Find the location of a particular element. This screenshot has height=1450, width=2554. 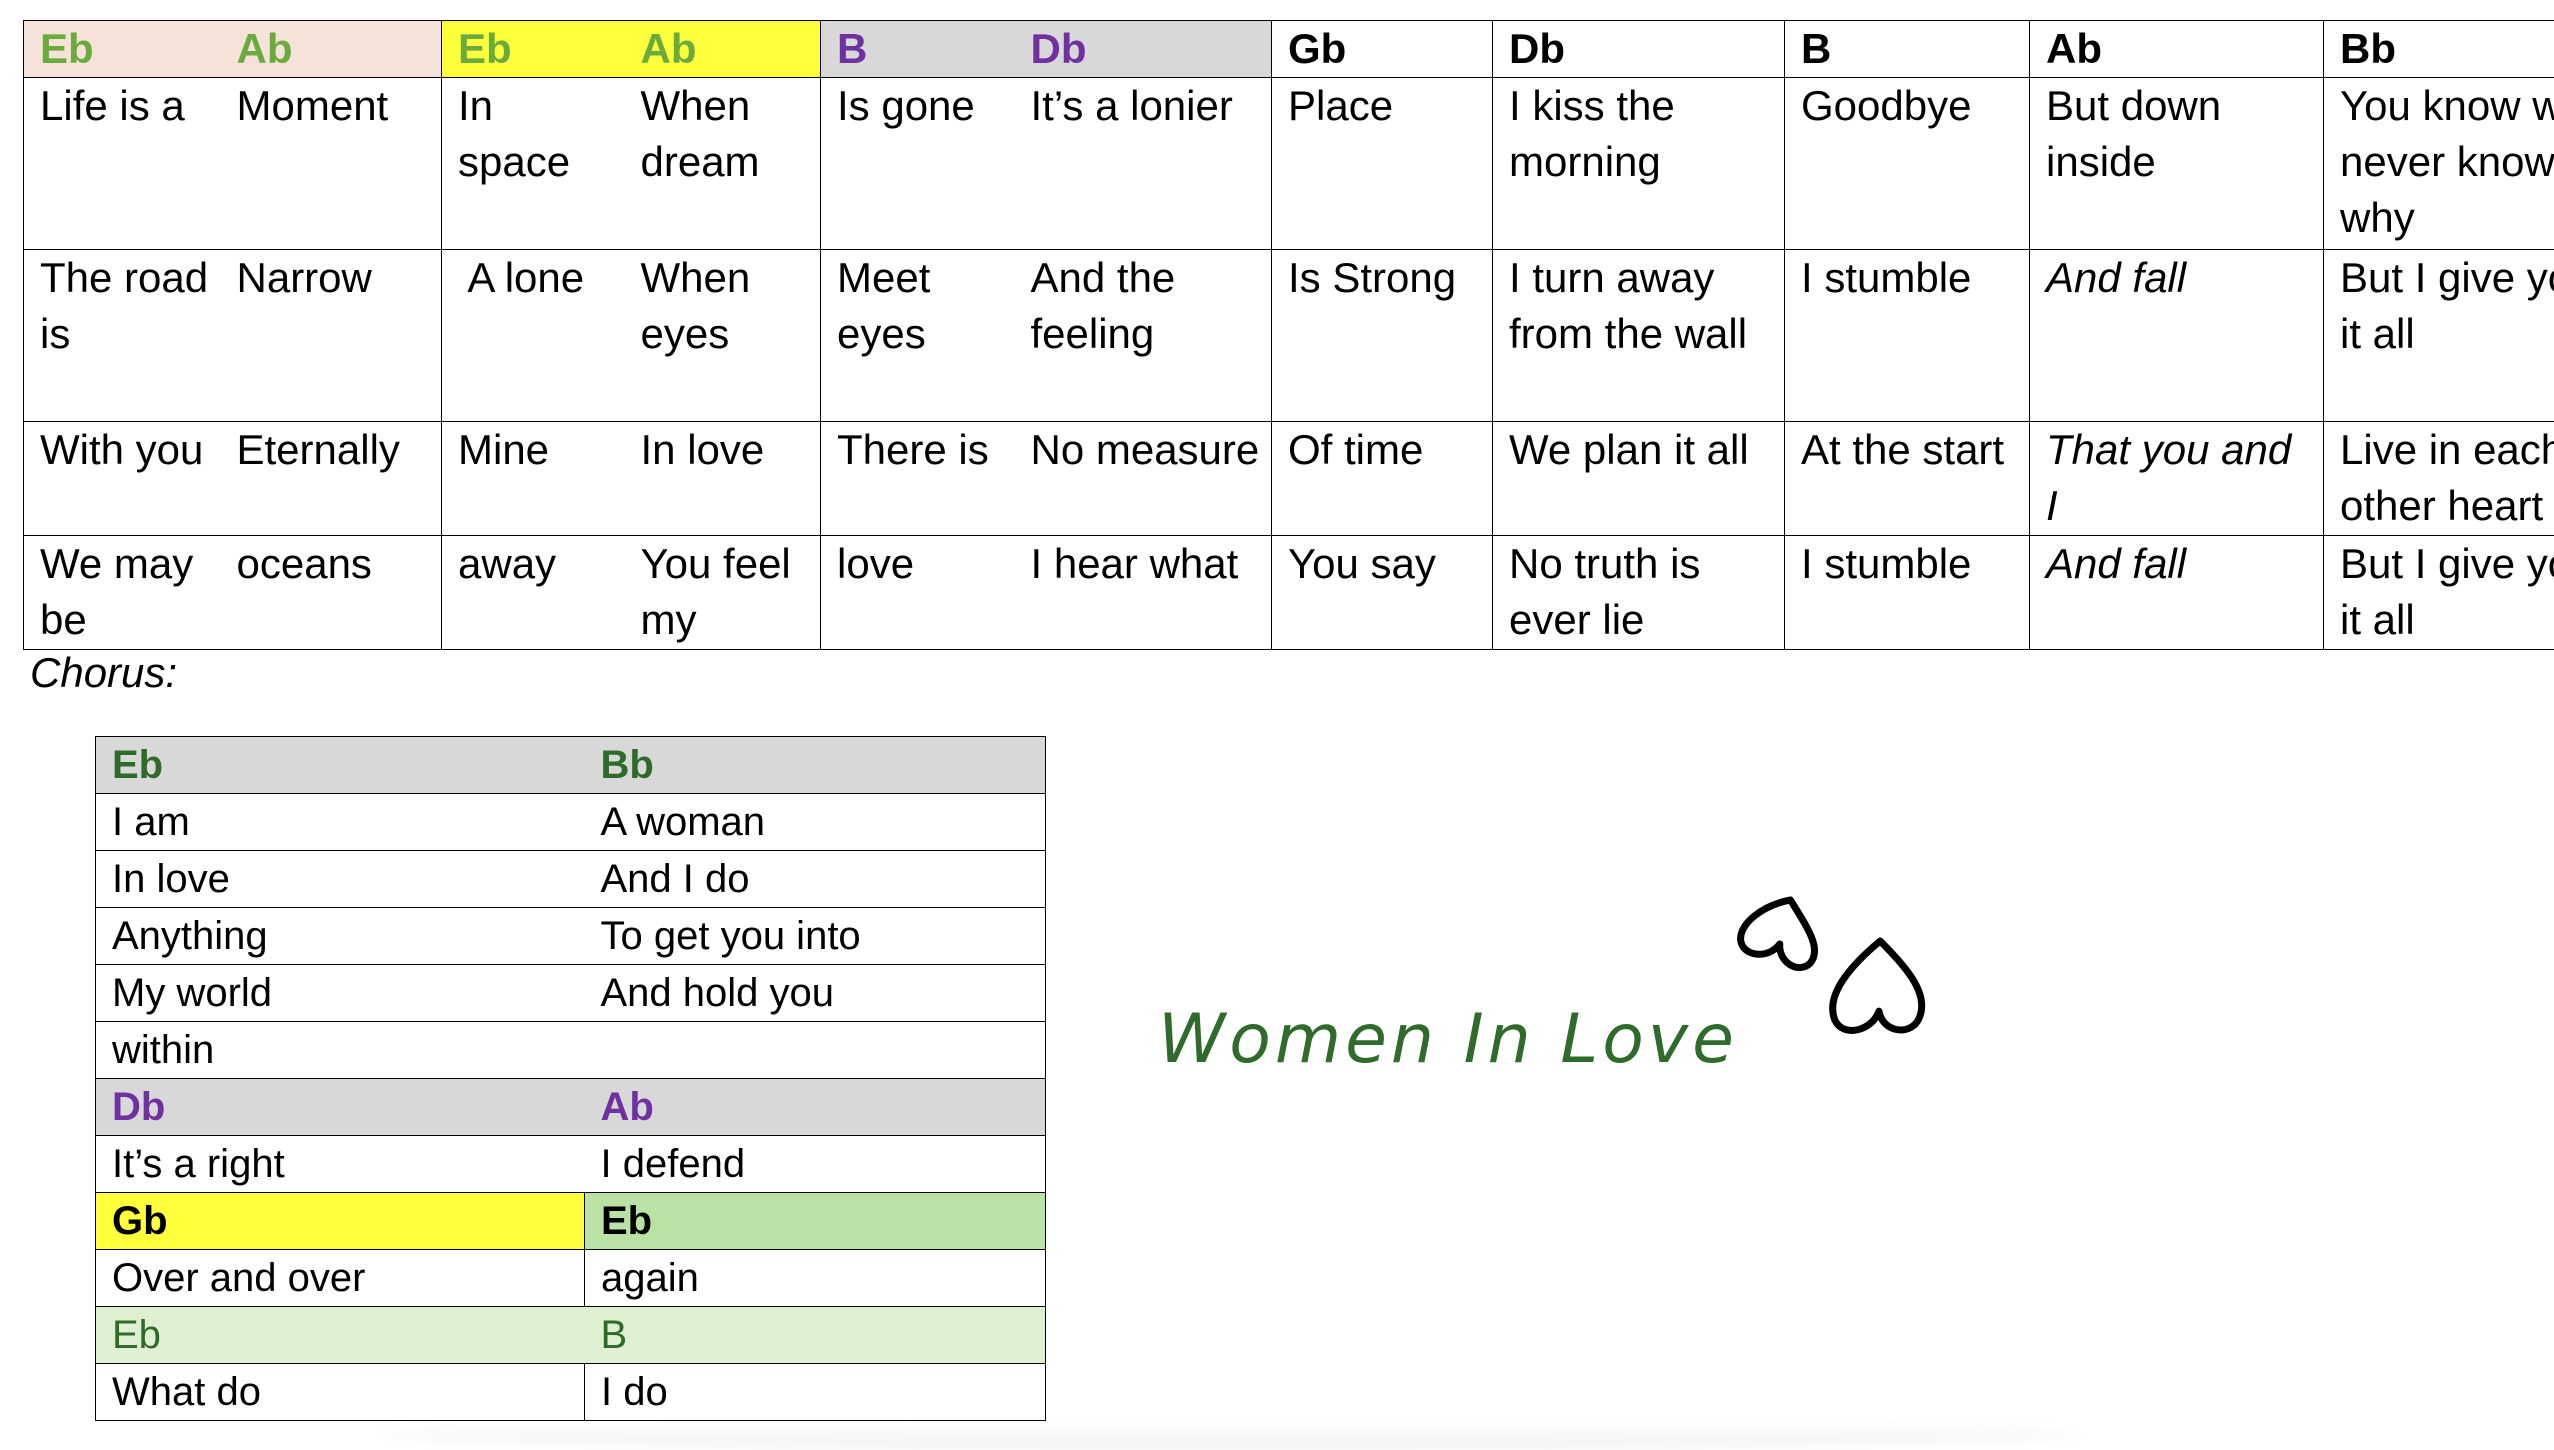

lyric-cell: When dream is located at coordinates (722, 163).